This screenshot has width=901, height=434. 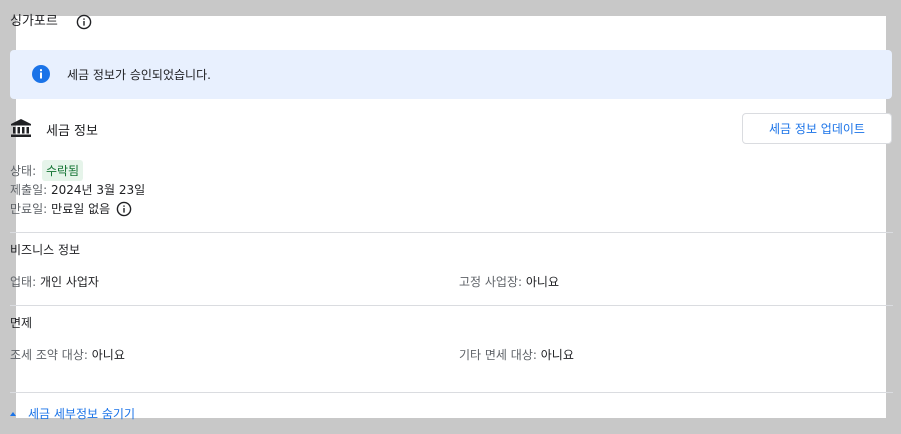 I want to click on treaty-row: 조세 조약 대상: 아니요, so click(x=67, y=354).